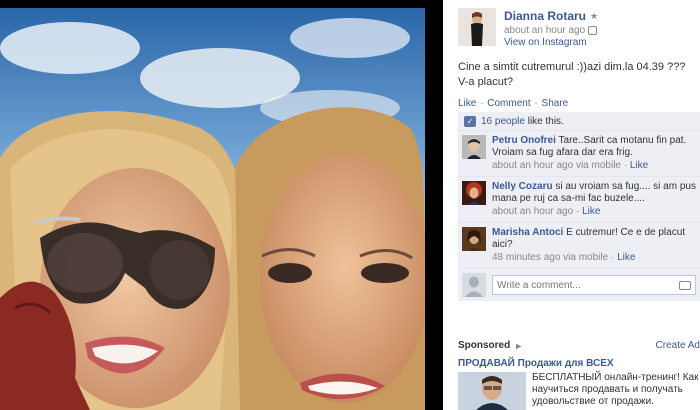 This screenshot has height=410, width=700. Describe the element at coordinates (579, 121) in the screenshot. I see `likes-summary: ✓ 16 people like this.` at that location.